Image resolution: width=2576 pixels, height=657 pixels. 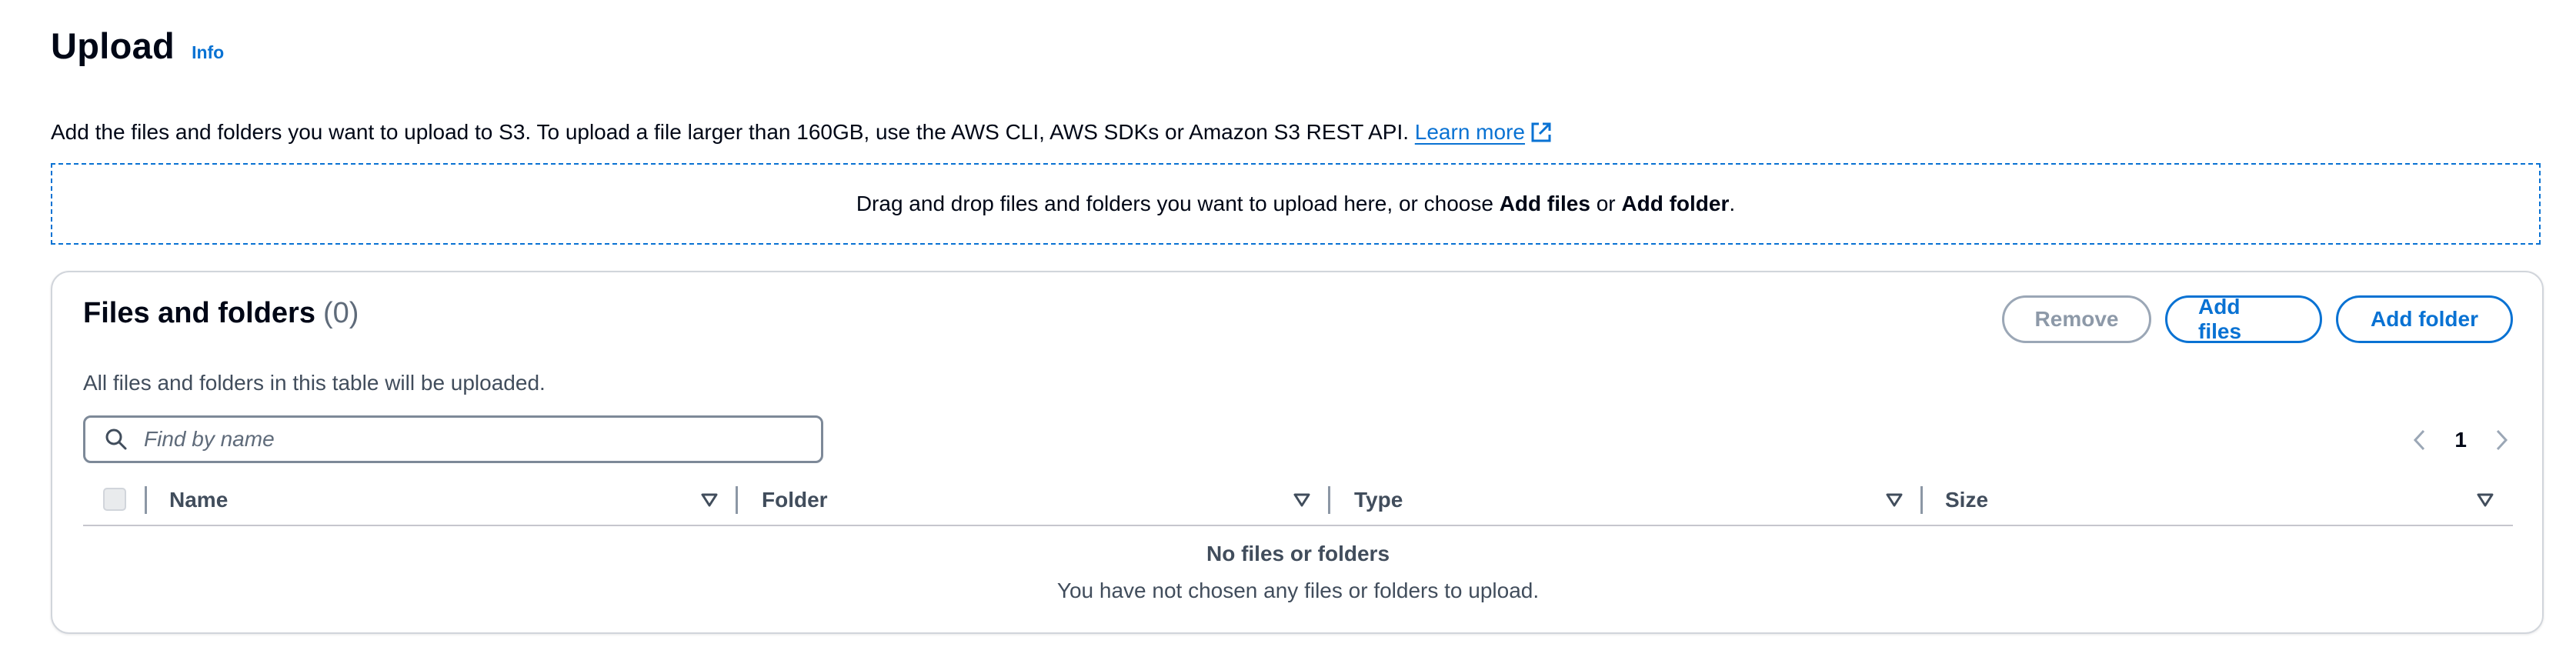 What do you see at coordinates (208, 52) in the screenshot?
I see `info-link: Info` at bounding box center [208, 52].